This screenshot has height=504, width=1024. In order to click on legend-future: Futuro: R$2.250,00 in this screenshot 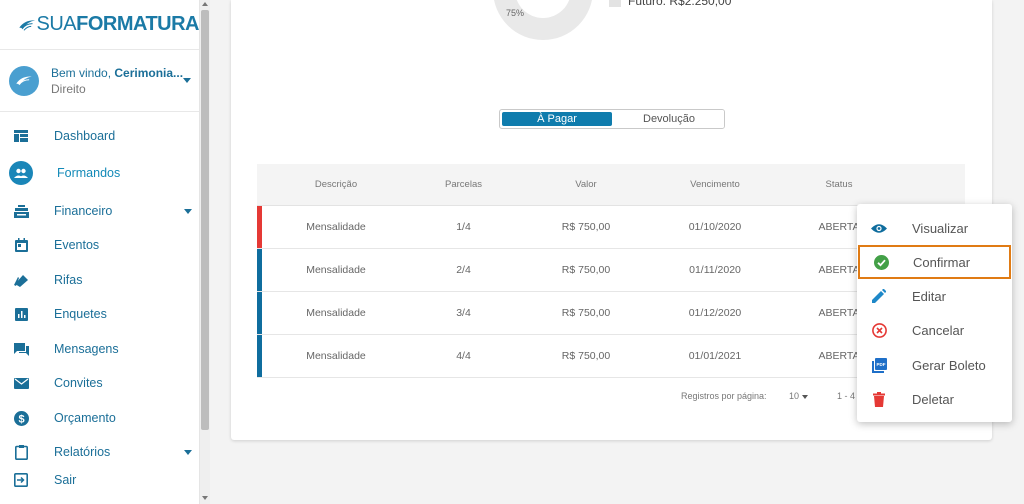, I will do `click(680, 4)`.